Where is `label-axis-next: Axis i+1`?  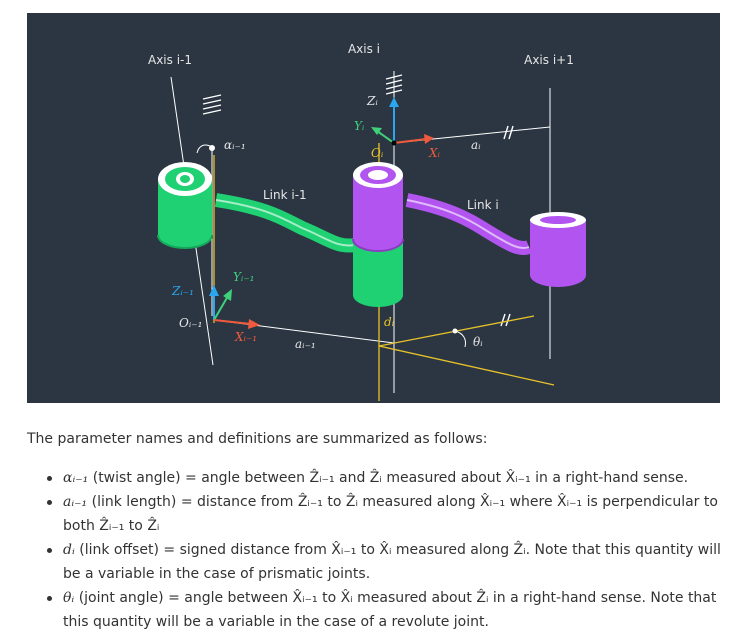 label-axis-next: Axis i+1 is located at coordinates (549, 60).